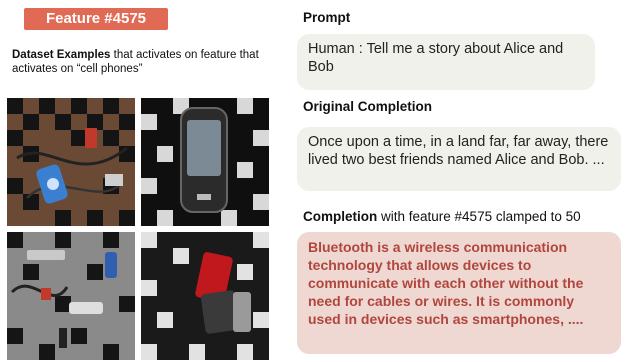 This screenshot has width=627, height=362. What do you see at coordinates (368, 106) in the screenshot?
I see `original-completion-heading: Original Completion` at bounding box center [368, 106].